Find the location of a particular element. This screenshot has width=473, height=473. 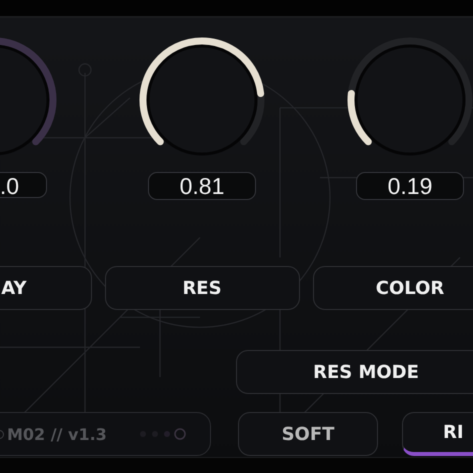

value-display: 0.81 is located at coordinates (202, 186).